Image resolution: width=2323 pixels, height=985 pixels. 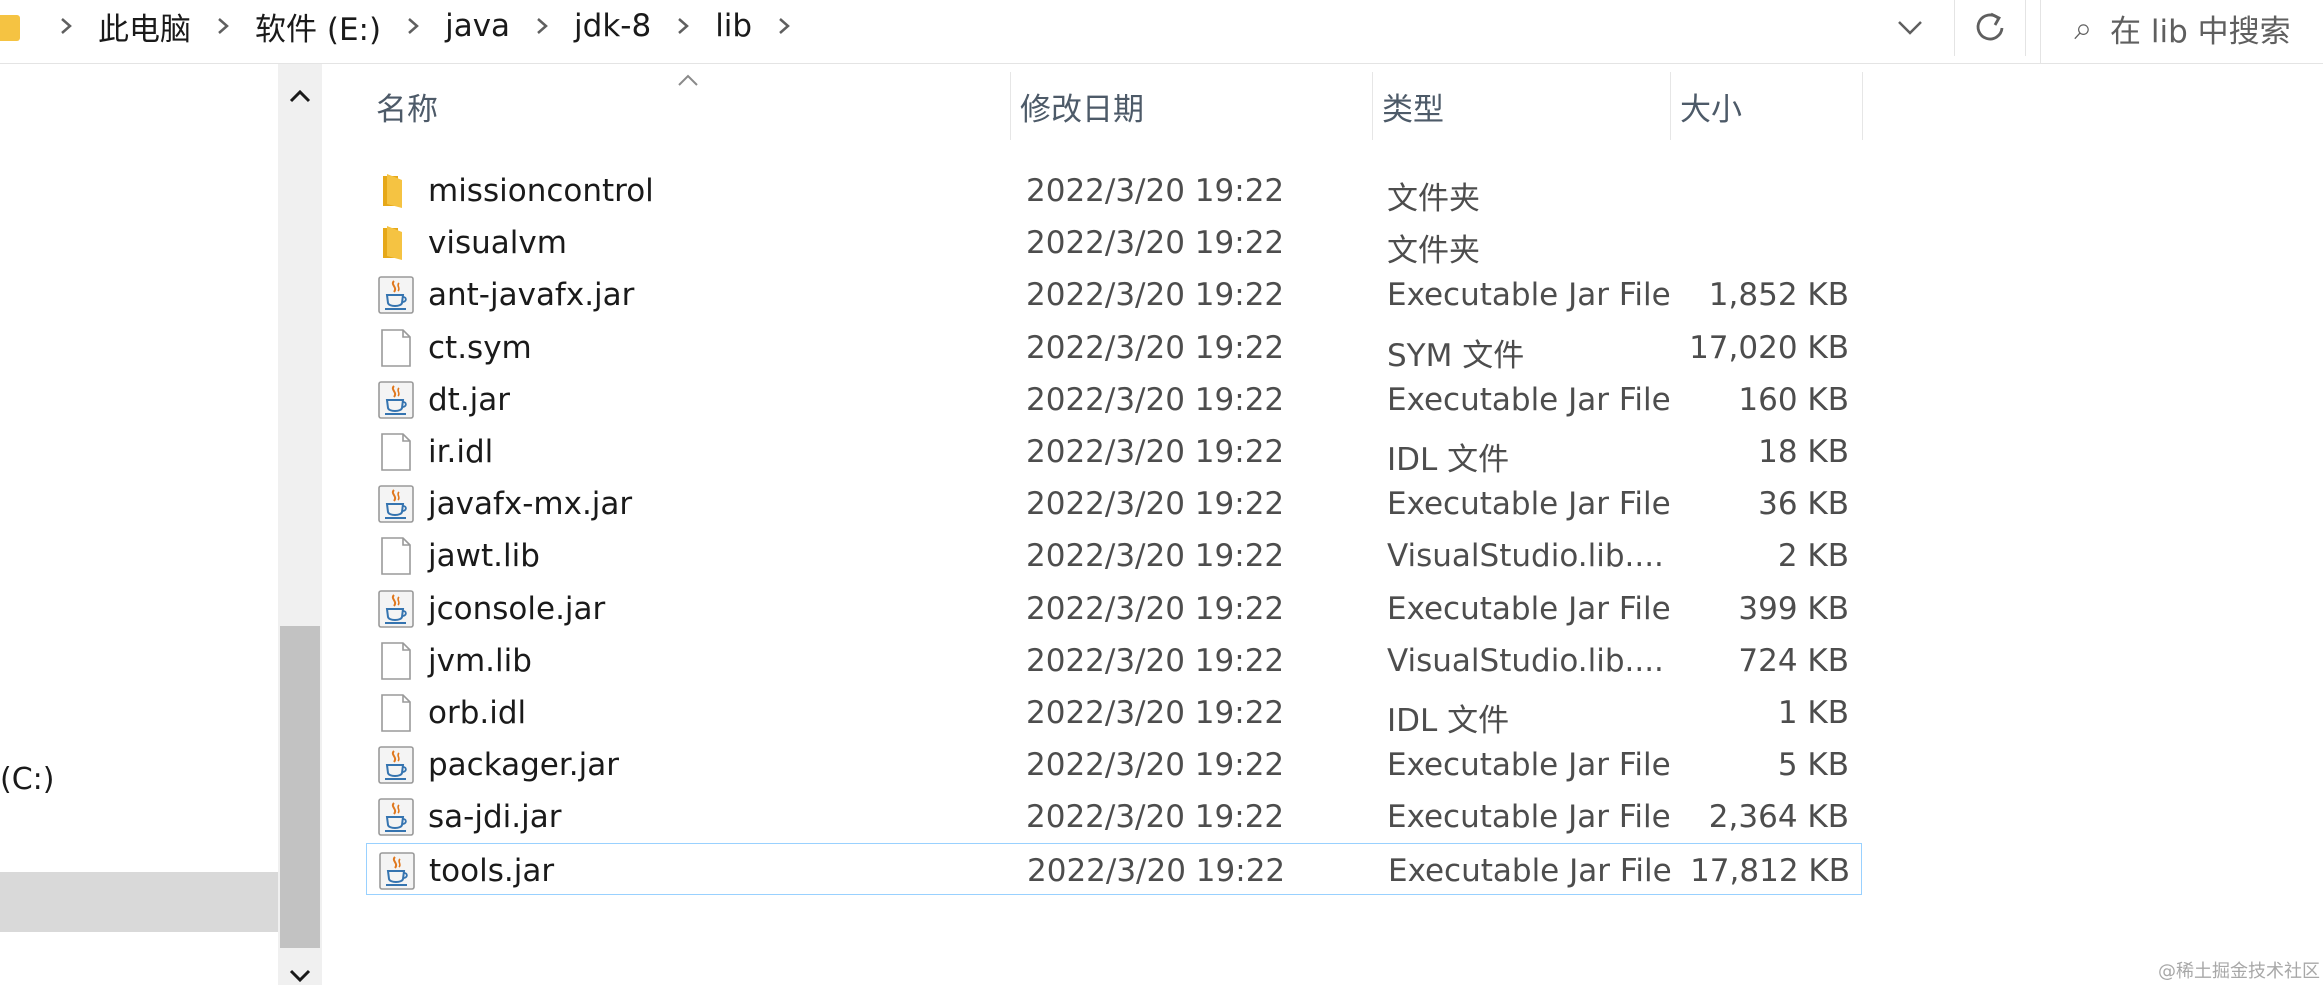 What do you see at coordinates (1114, 451) in the screenshot?
I see `file-row: ir.idl 2022/3/20 19:22 IDL 文件 18 KB` at bounding box center [1114, 451].